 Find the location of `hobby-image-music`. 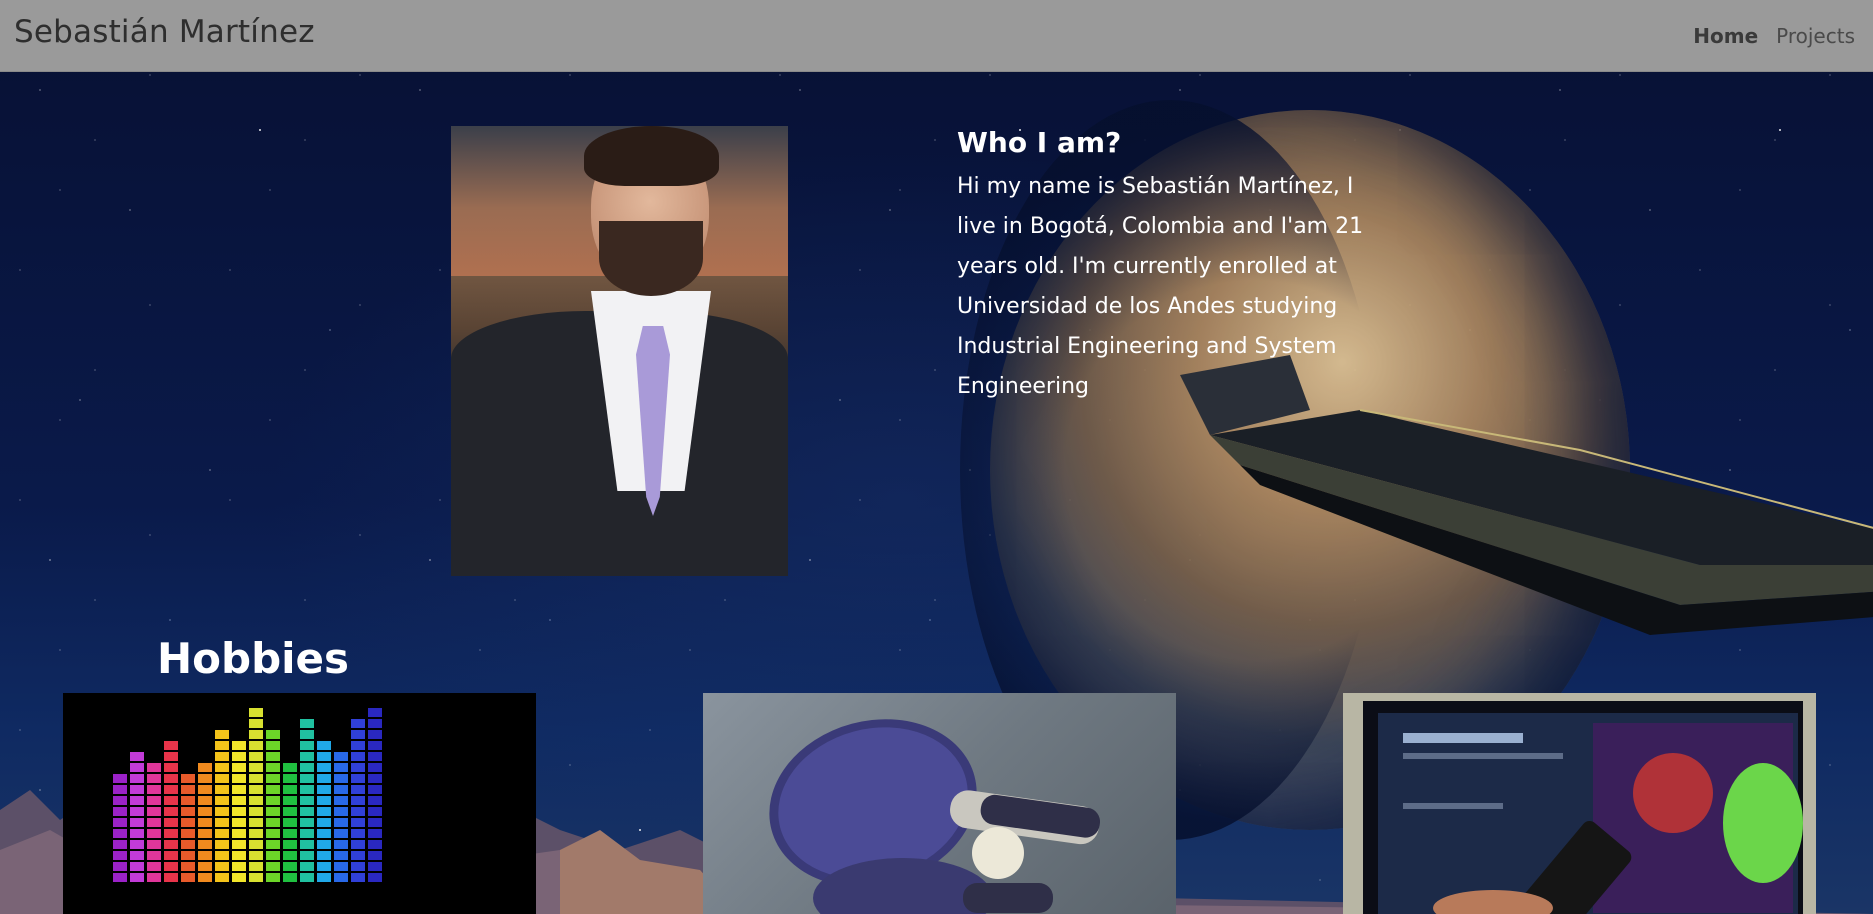

hobby-image-music is located at coordinates (299, 803).